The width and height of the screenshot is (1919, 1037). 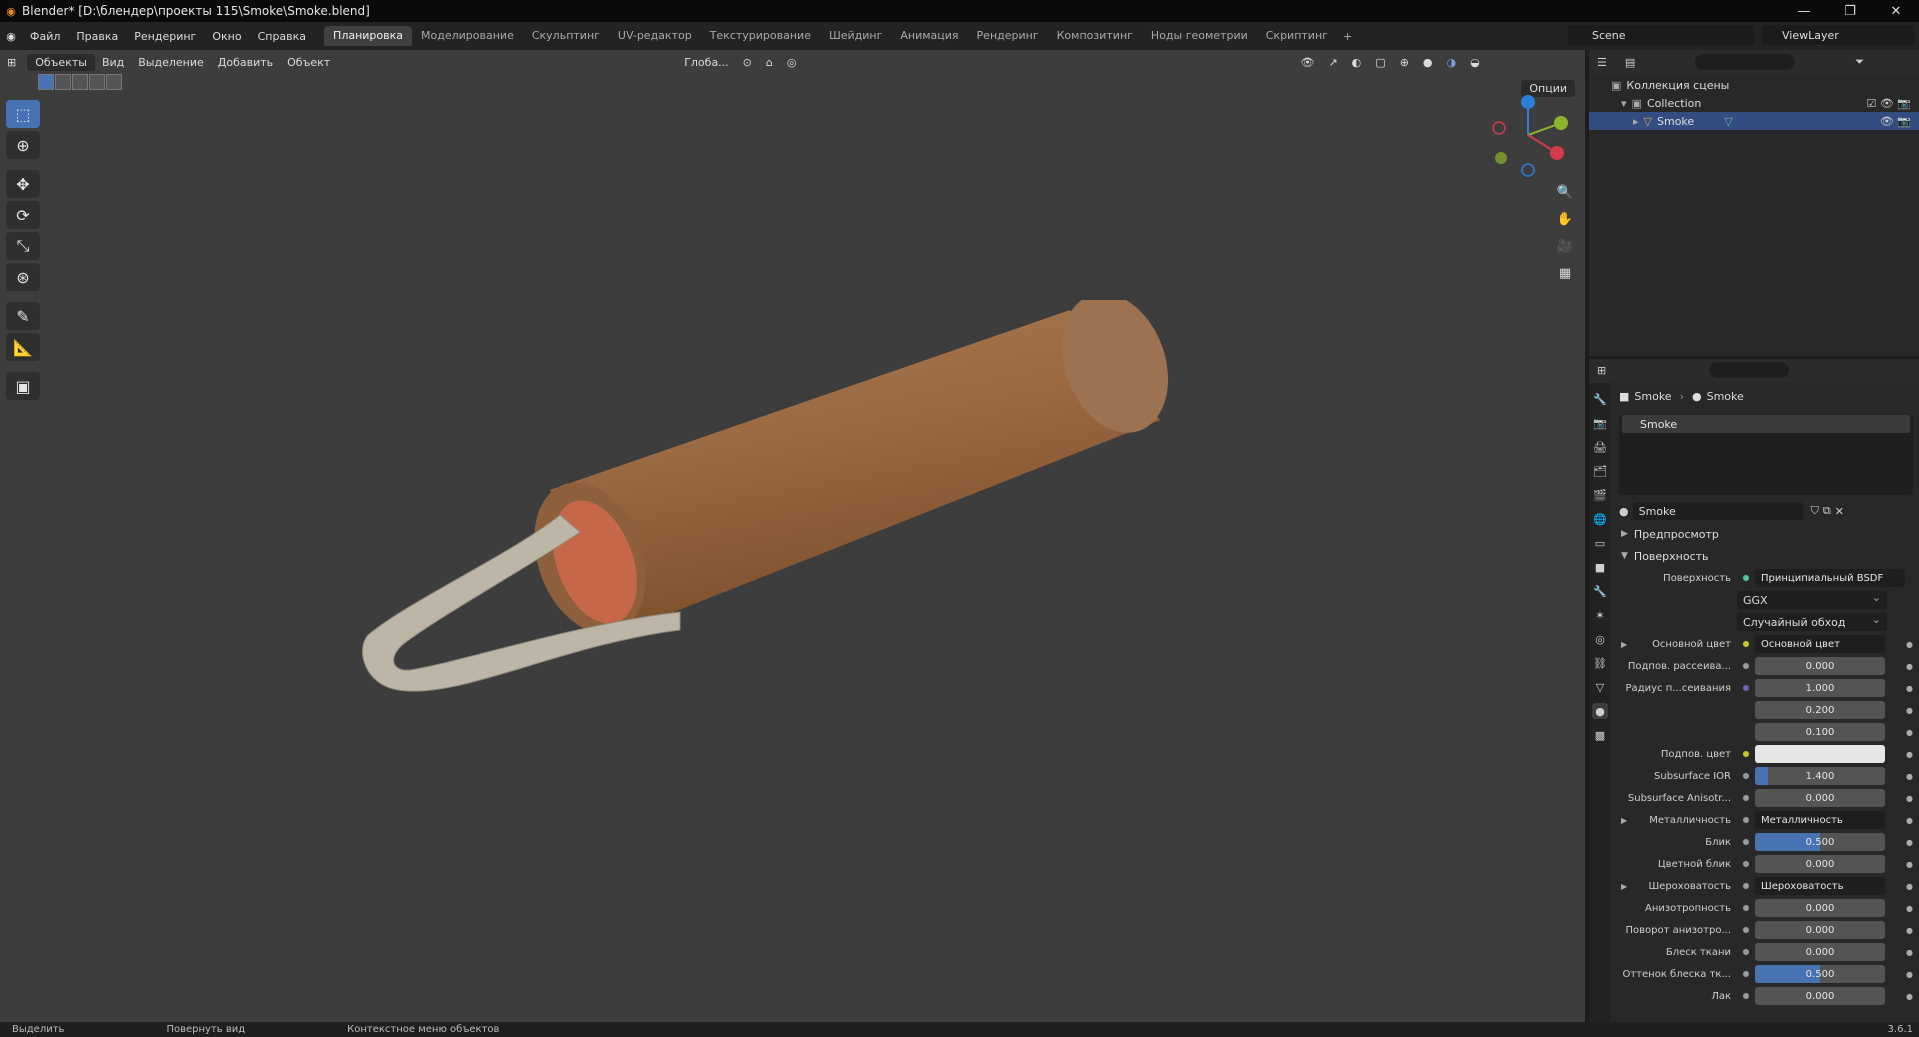 What do you see at coordinates (45, 36) in the screenshot?
I see `menu-file: Файл` at bounding box center [45, 36].